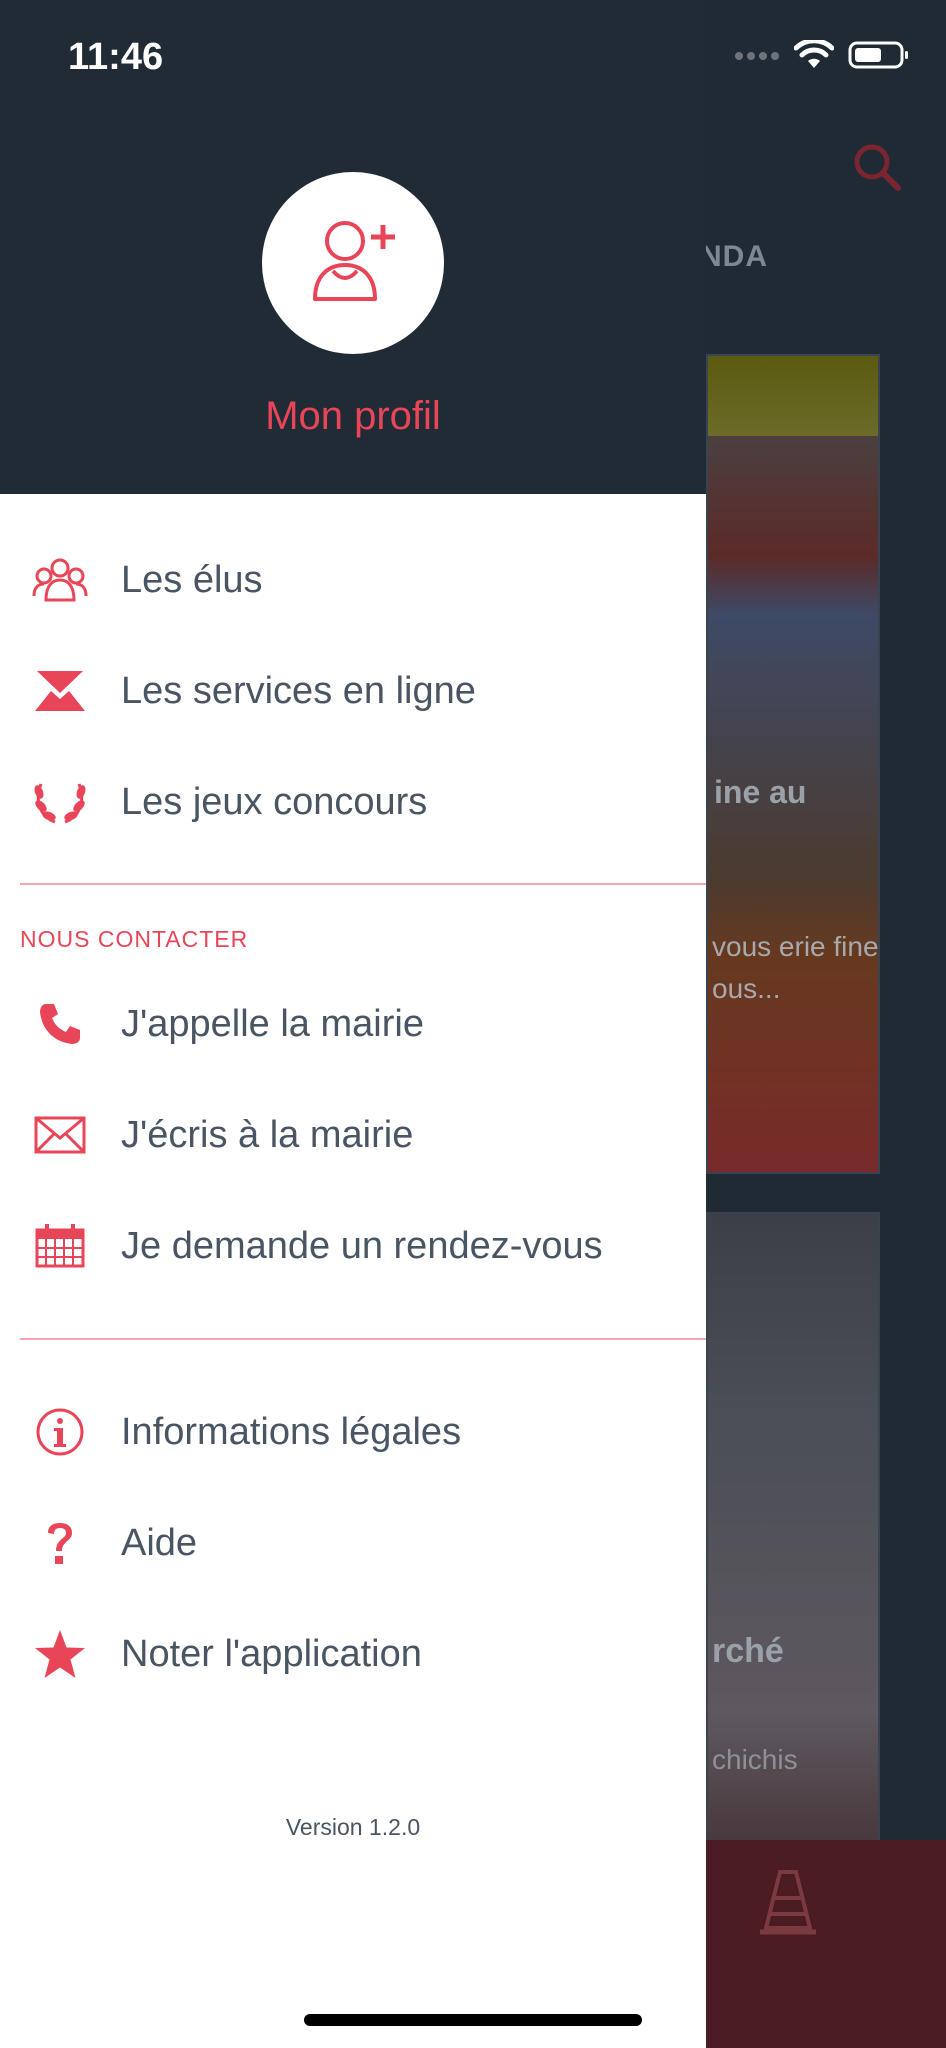 The width and height of the screenshot is (946, 2048). What do you see at coordinates (60, 1135) in the screenshot?
I see `envelope-icon` at bounding box center [60, 1135].